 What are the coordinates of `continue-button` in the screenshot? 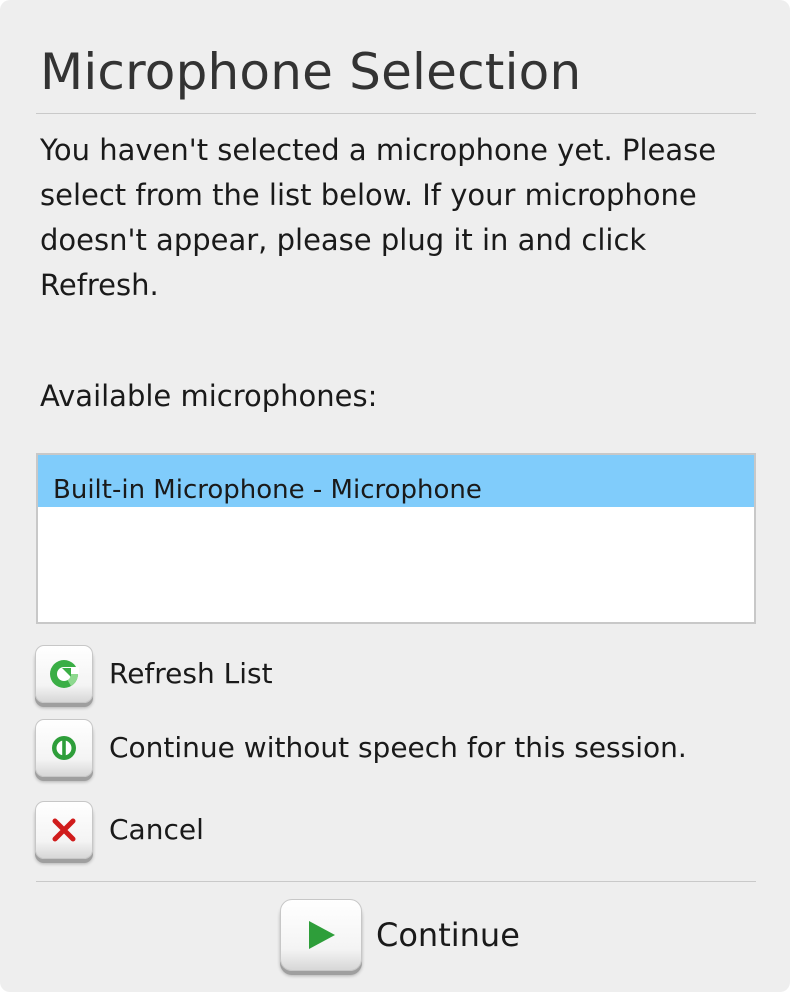 It's located at (321, 935).